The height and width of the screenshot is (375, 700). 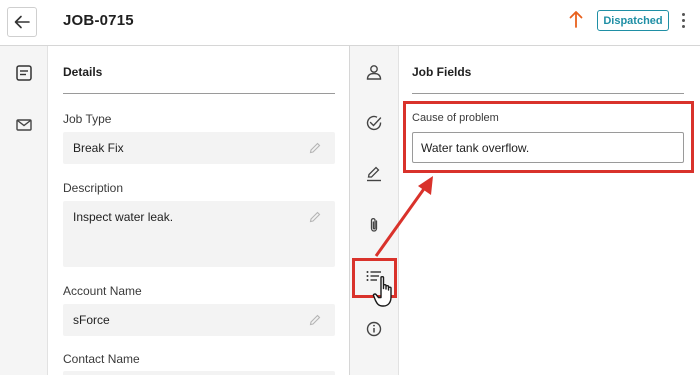 I want to click on job-sections-rail, so click(x=374, y=210).